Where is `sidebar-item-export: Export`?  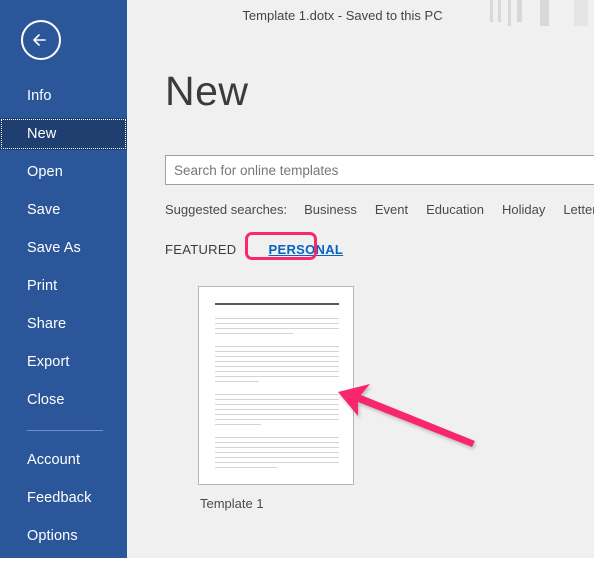
sidebar-item-export: Export is located at coordinates (63, 362).